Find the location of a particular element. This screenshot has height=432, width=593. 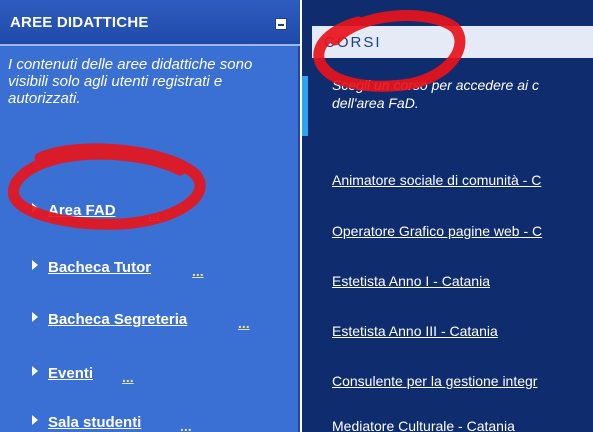

panel-header: AREE DIDATTICHE is located at coordinates (150, 23).